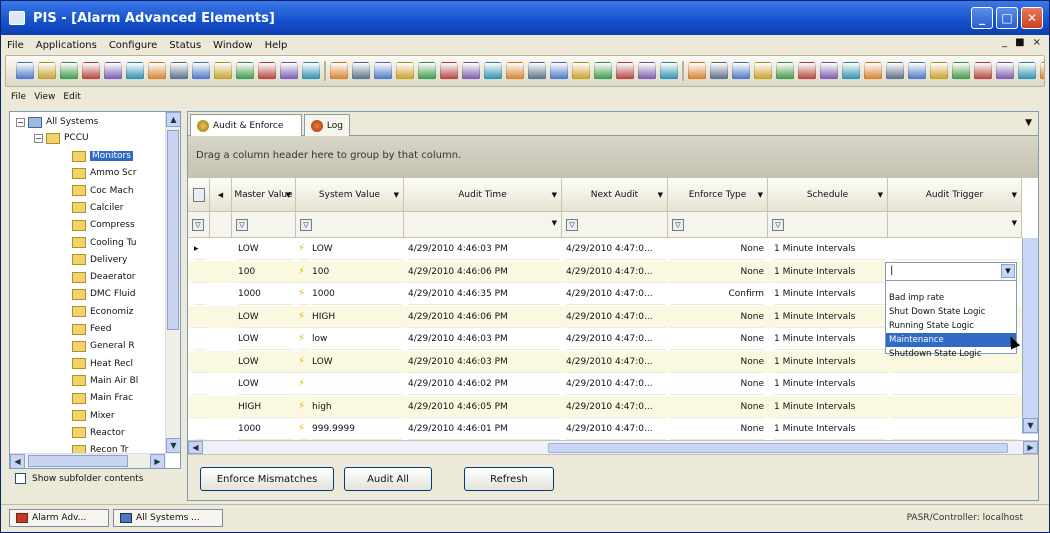 The image size is (1050, 533). I want to click on header-system-value: System Value ▼, so click(350, 195).